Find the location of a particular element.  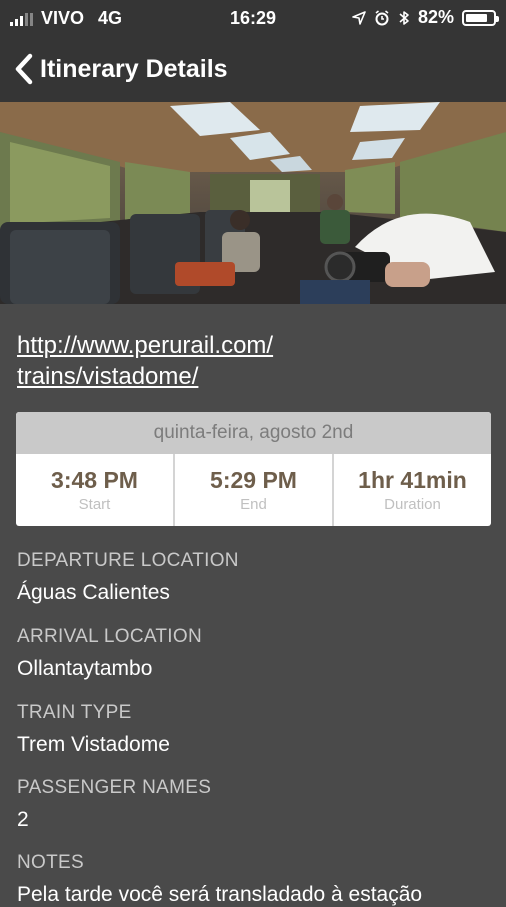

location-arrow-icon is located at coordinates (359, 17).